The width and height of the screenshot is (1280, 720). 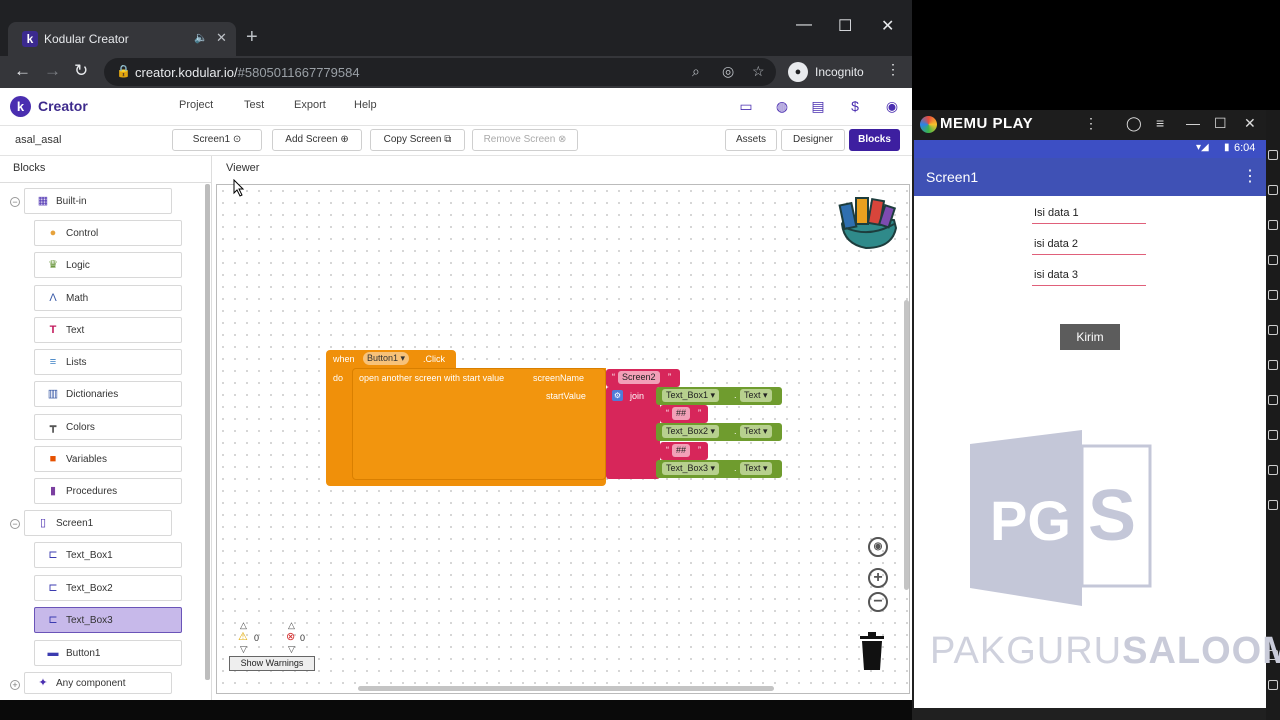 What do you see at coordinates (108, 555) in the screenshot?
I see `tree-item-text-box1: ⊏ Text_Box1` at bounding box center [108, 555].